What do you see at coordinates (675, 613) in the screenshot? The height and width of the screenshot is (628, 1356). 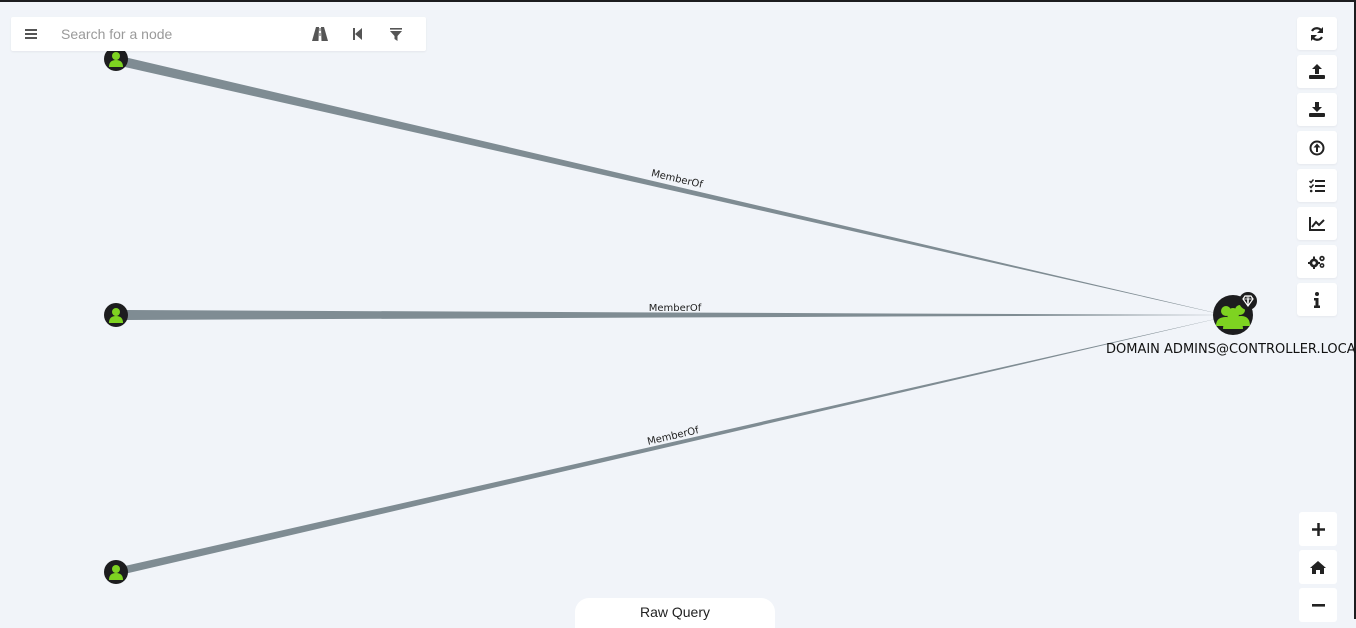 I see `raw-query-button: Raw Query` at bounding box center [675, 613].